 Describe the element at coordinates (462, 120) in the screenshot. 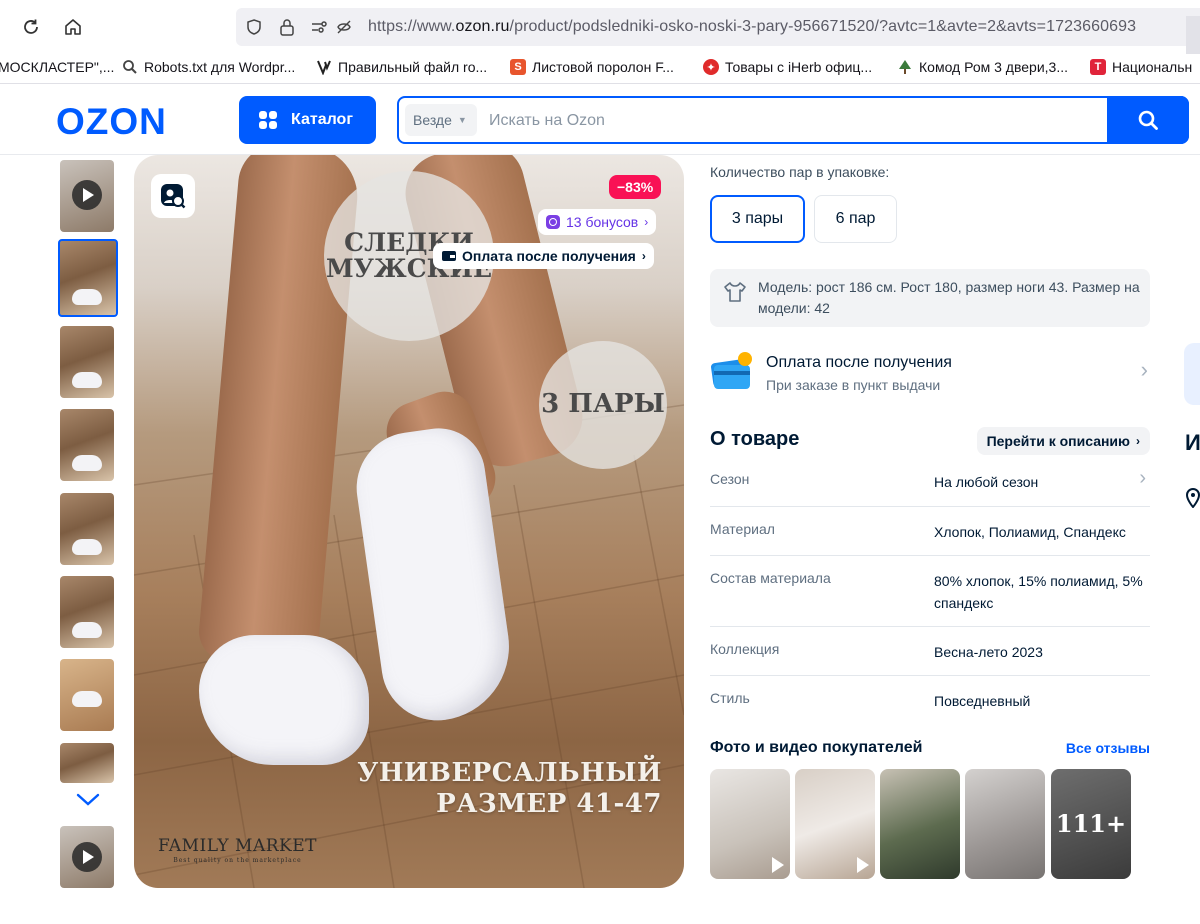

I see `chevron-down-icon: ▼` at that location.